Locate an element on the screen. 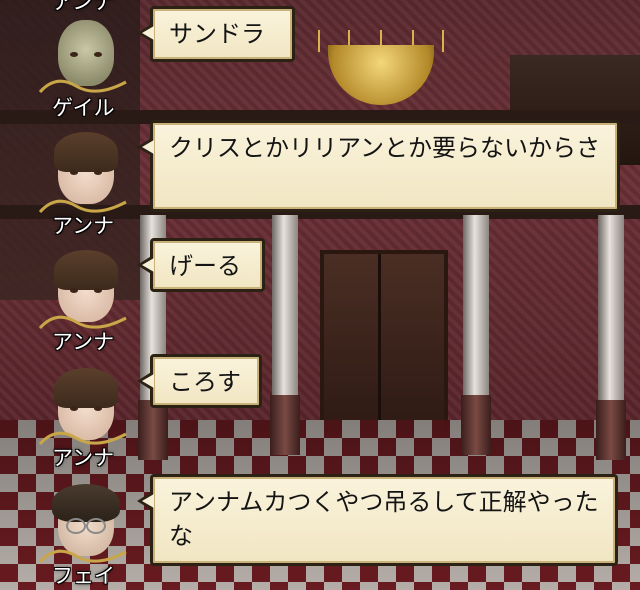  message-text: アンナムカつくやつ吊るして正解やったな is located at coordinates (384, 519).